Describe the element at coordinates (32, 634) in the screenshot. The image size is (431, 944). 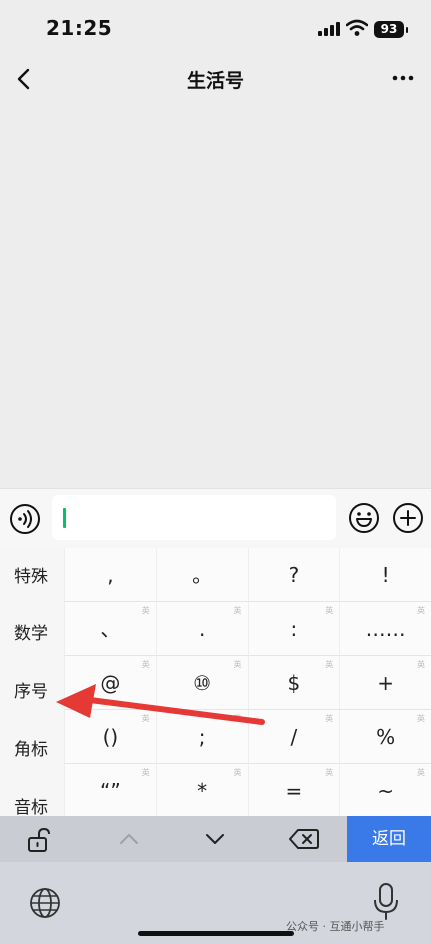
I see `category-math: 数学` at that location.